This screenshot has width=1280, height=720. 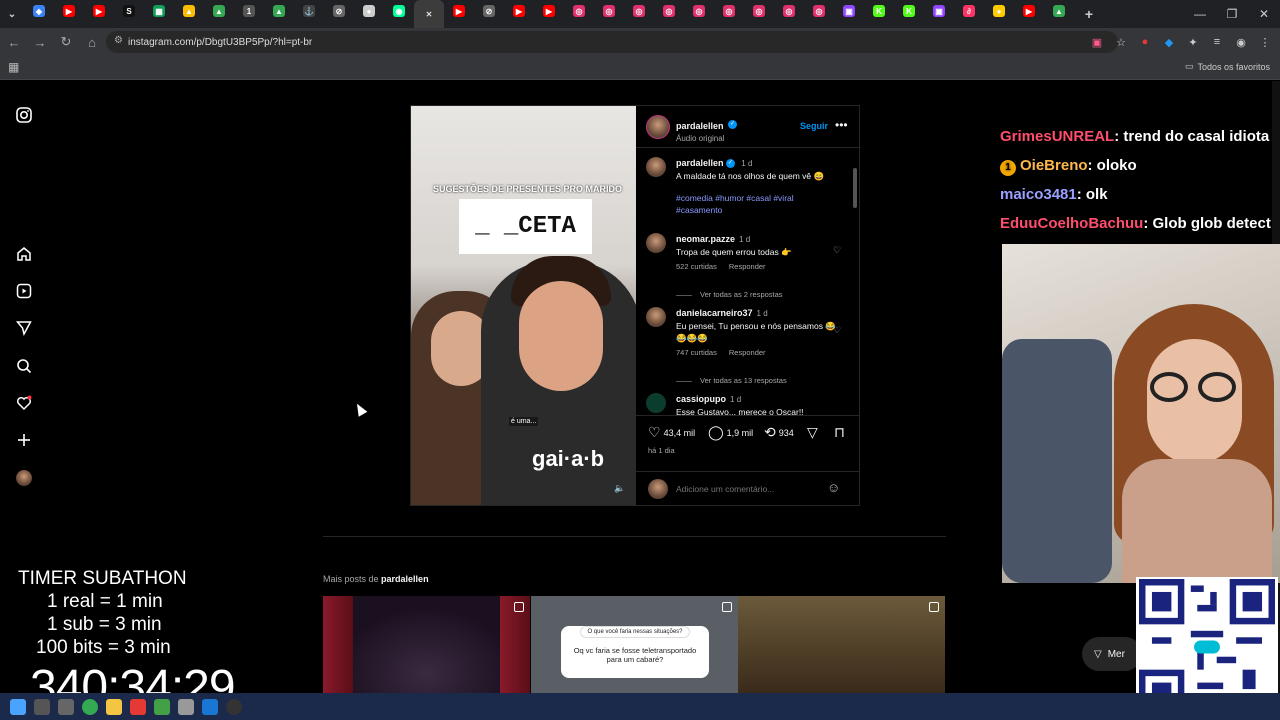 I want to click on media-controls-icon: ≡, so click(x=1217, y=42).